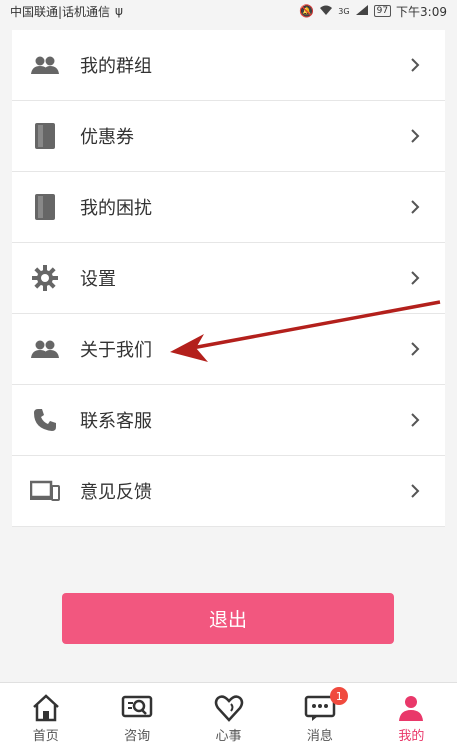  Describe the element at coordinates (45, 278) in the screenshot. I see `gear-icon` at that location.